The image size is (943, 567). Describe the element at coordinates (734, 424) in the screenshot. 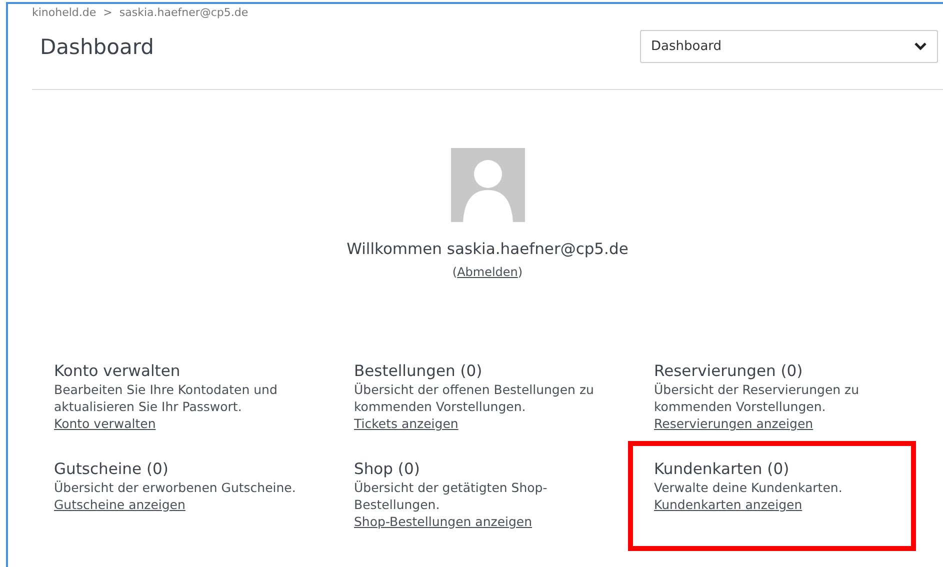

I see `card-link: Reservierungen anzeigen` at that location.